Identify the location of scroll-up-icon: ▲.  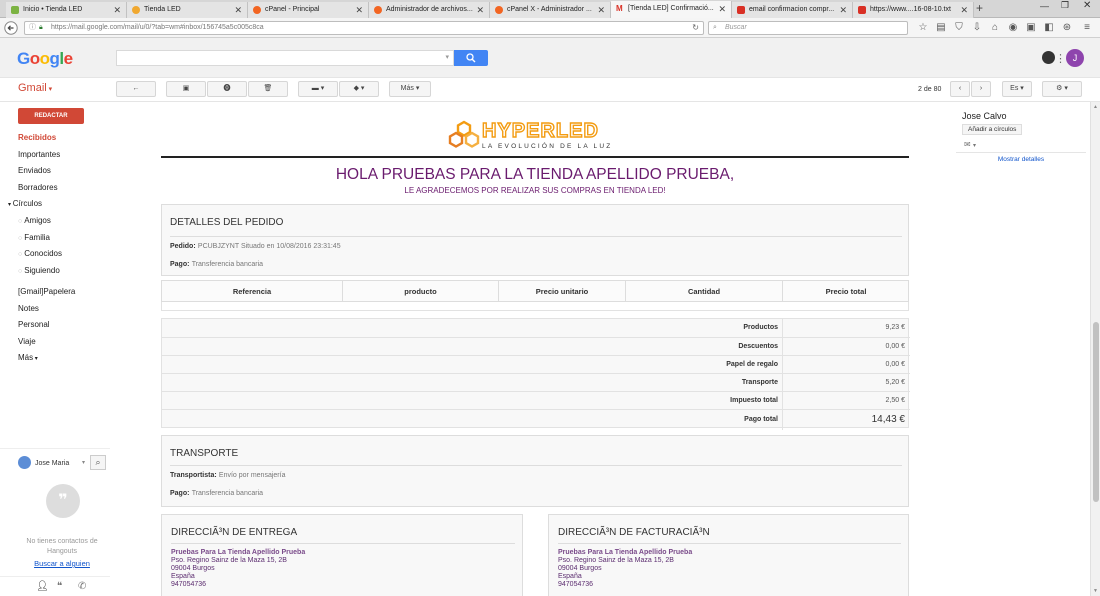
(1095, 107).